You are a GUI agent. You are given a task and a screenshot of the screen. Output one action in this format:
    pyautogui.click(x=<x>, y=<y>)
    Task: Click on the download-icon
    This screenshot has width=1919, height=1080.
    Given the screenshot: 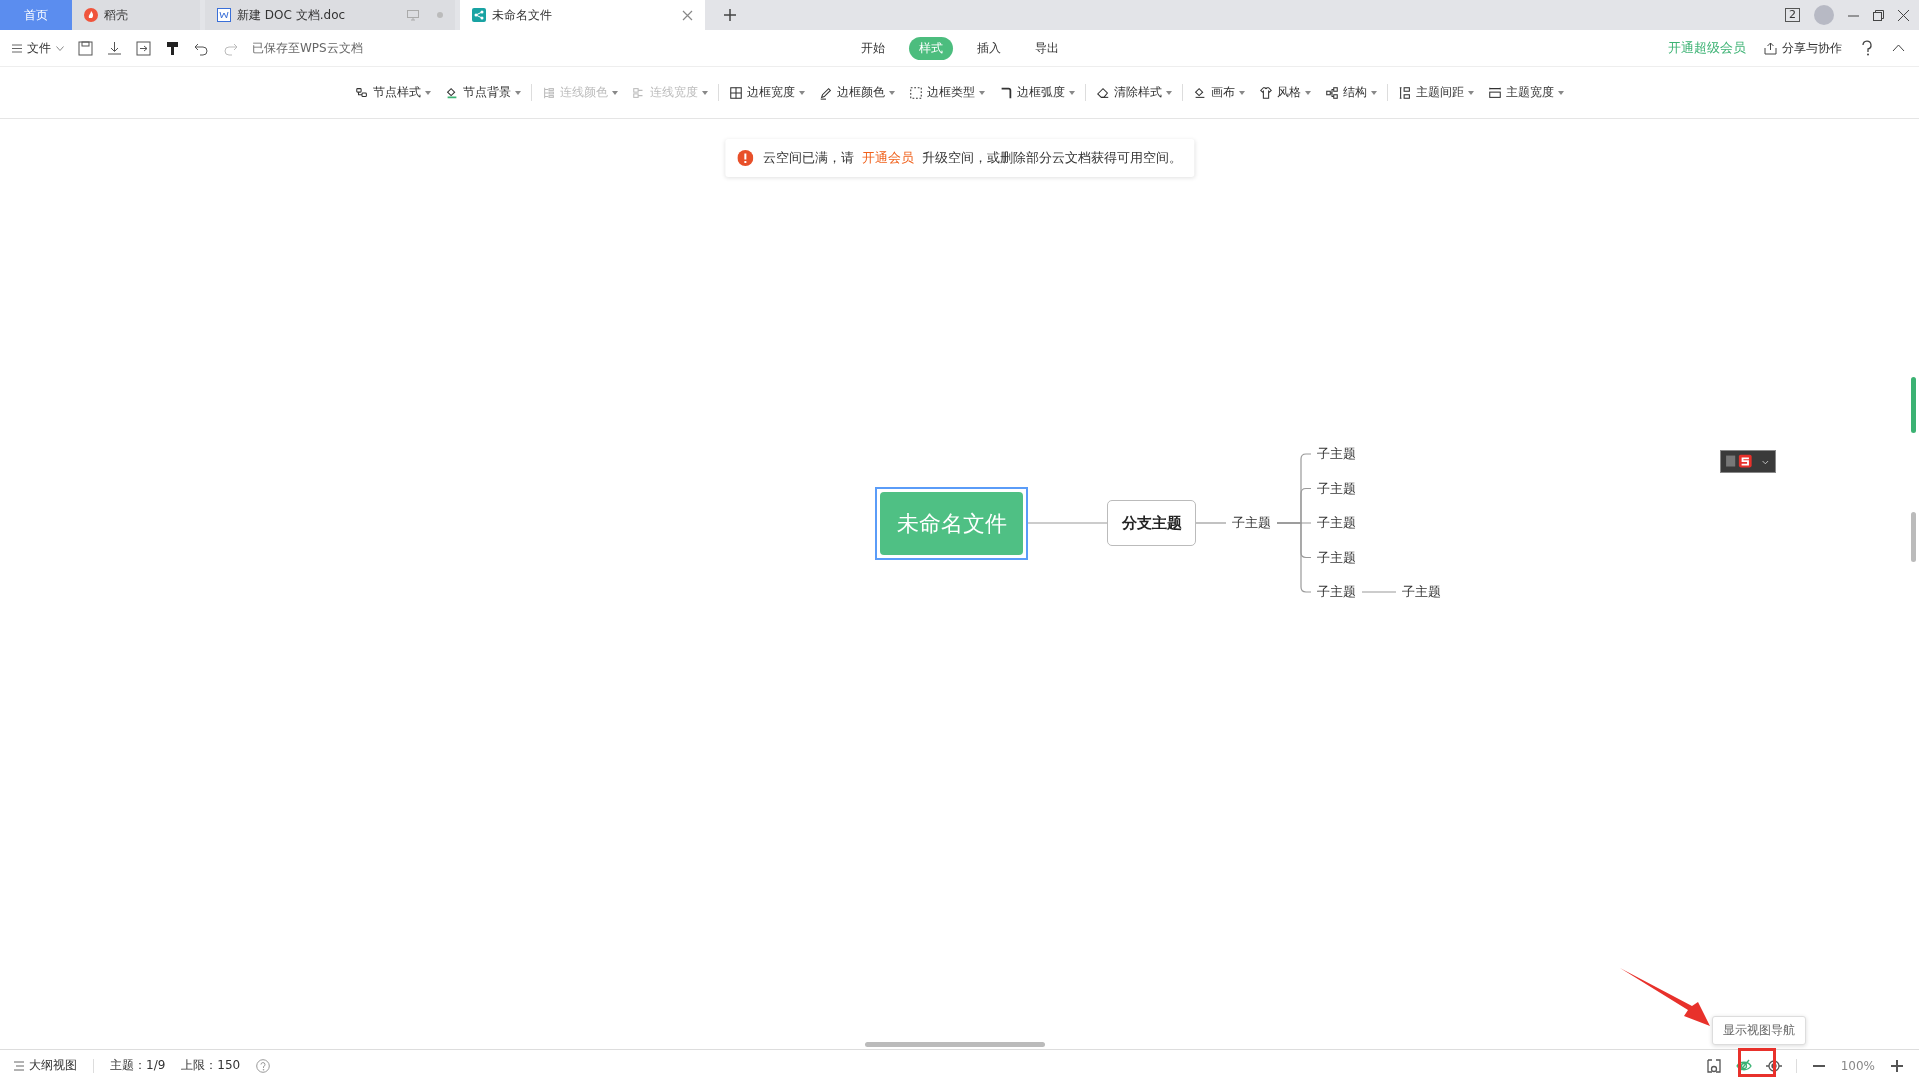 What is the action you would take?
    pyautogui.click(x=114, y=48)
    